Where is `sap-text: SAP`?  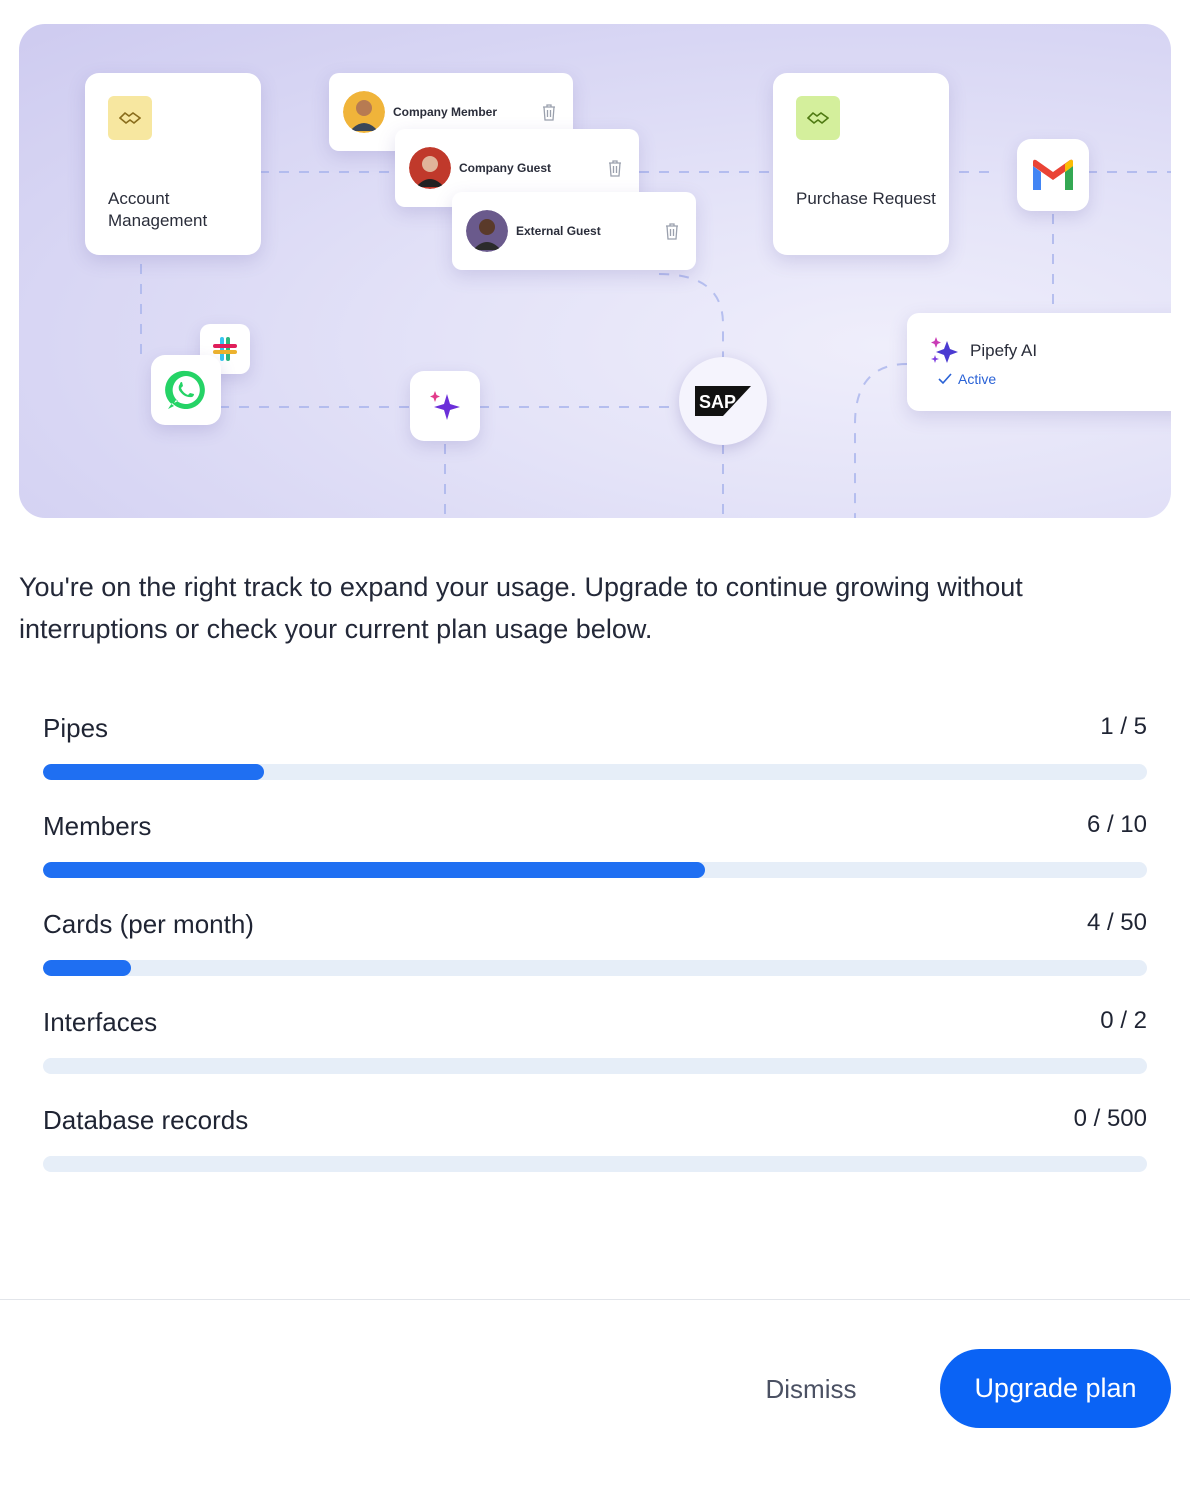
sap-text: SAP is located at coordinates (717, 402).